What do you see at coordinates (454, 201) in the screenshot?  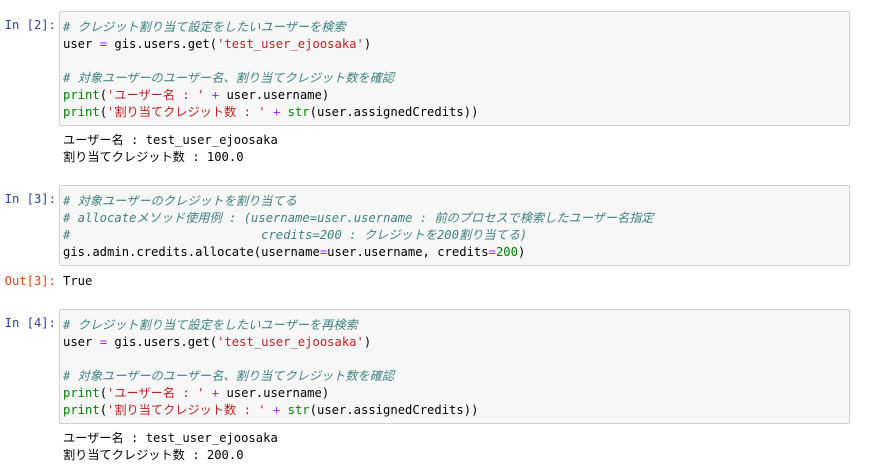 I see `code-line: # 対象ユーザーのクレジットを割り当てる` at bounding box center [454, 201].